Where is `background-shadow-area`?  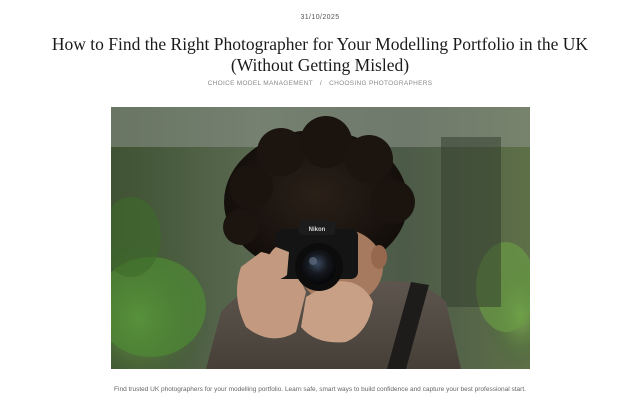
background-shadow-area is located at coordinates (471, 222).